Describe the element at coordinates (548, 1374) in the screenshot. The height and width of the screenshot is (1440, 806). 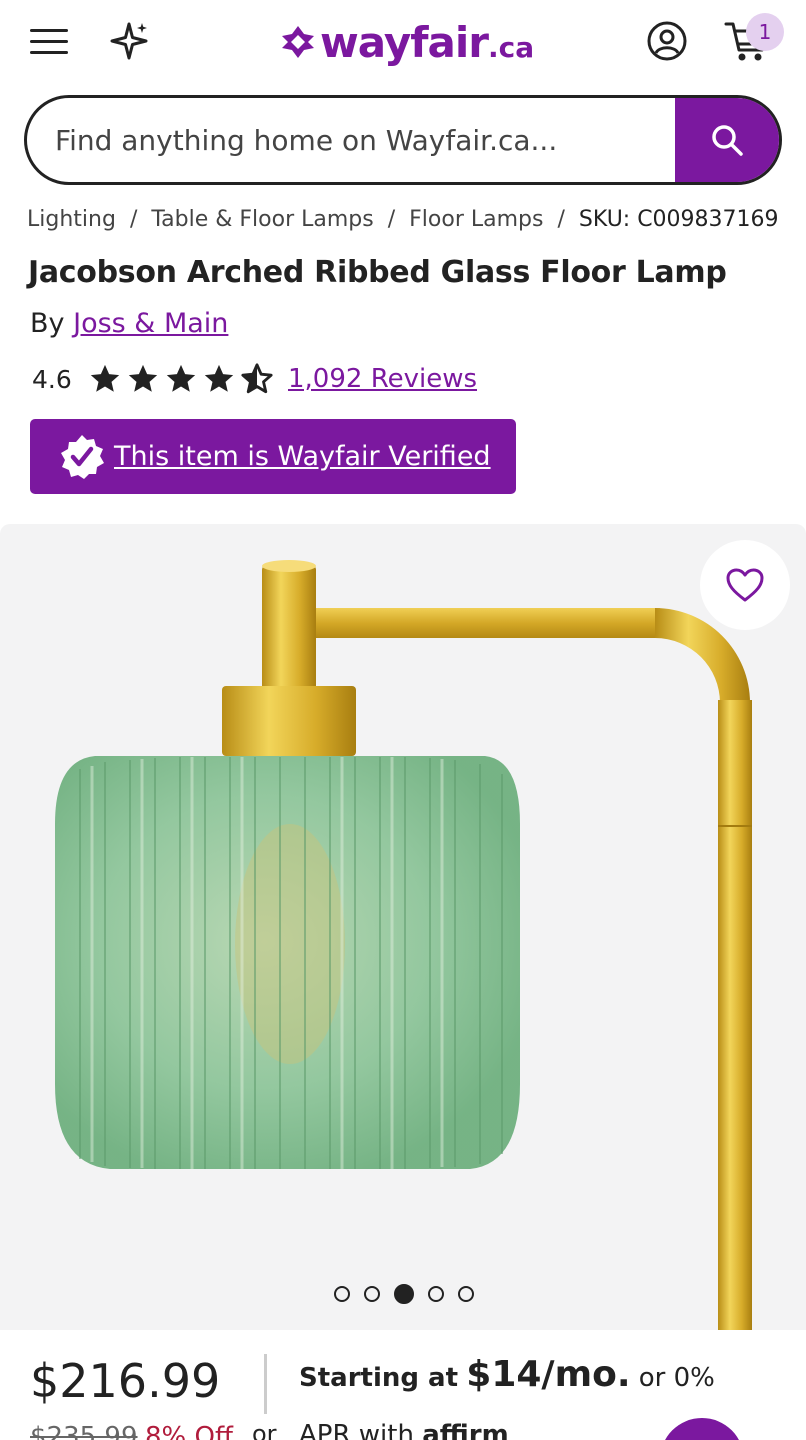
I see `financing-amount: $14/mo.` at that location.